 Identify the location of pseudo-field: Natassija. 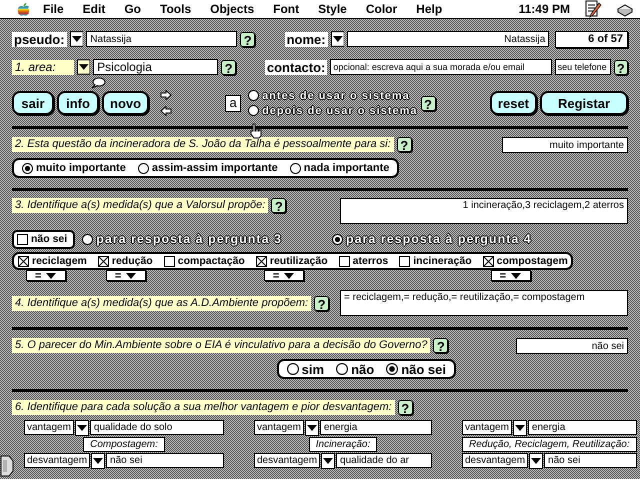
(162, 39).